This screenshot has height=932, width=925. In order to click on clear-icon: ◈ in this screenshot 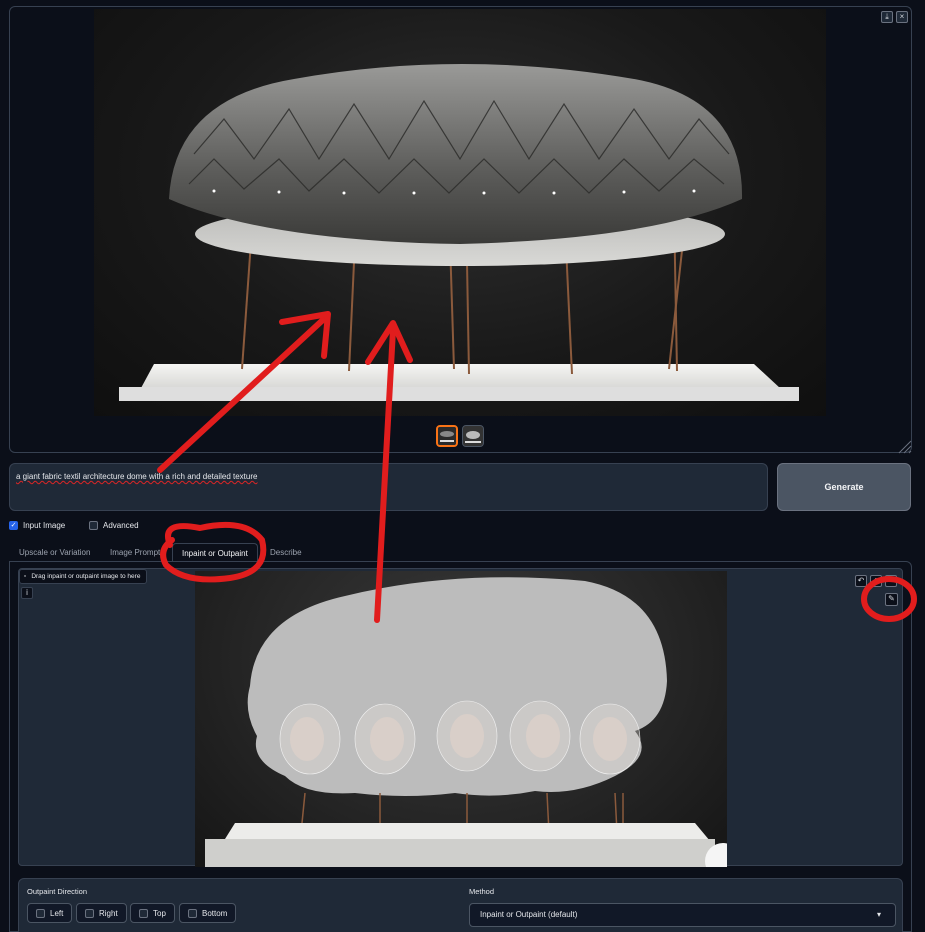, I will do `click(876, 581)`.